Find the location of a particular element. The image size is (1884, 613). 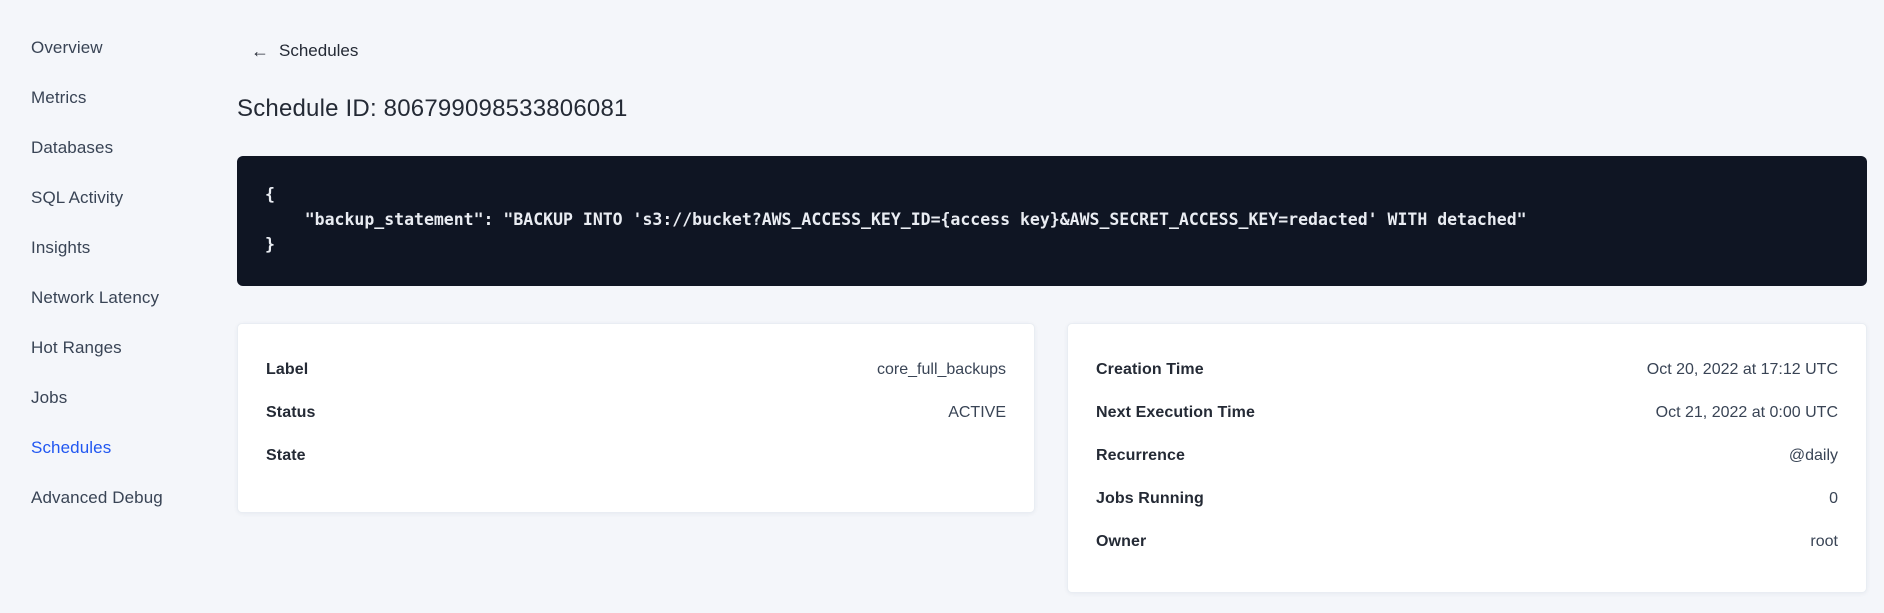

page-title: Schedule ID: 806799098533806081 is located at coordinates (432, 108).